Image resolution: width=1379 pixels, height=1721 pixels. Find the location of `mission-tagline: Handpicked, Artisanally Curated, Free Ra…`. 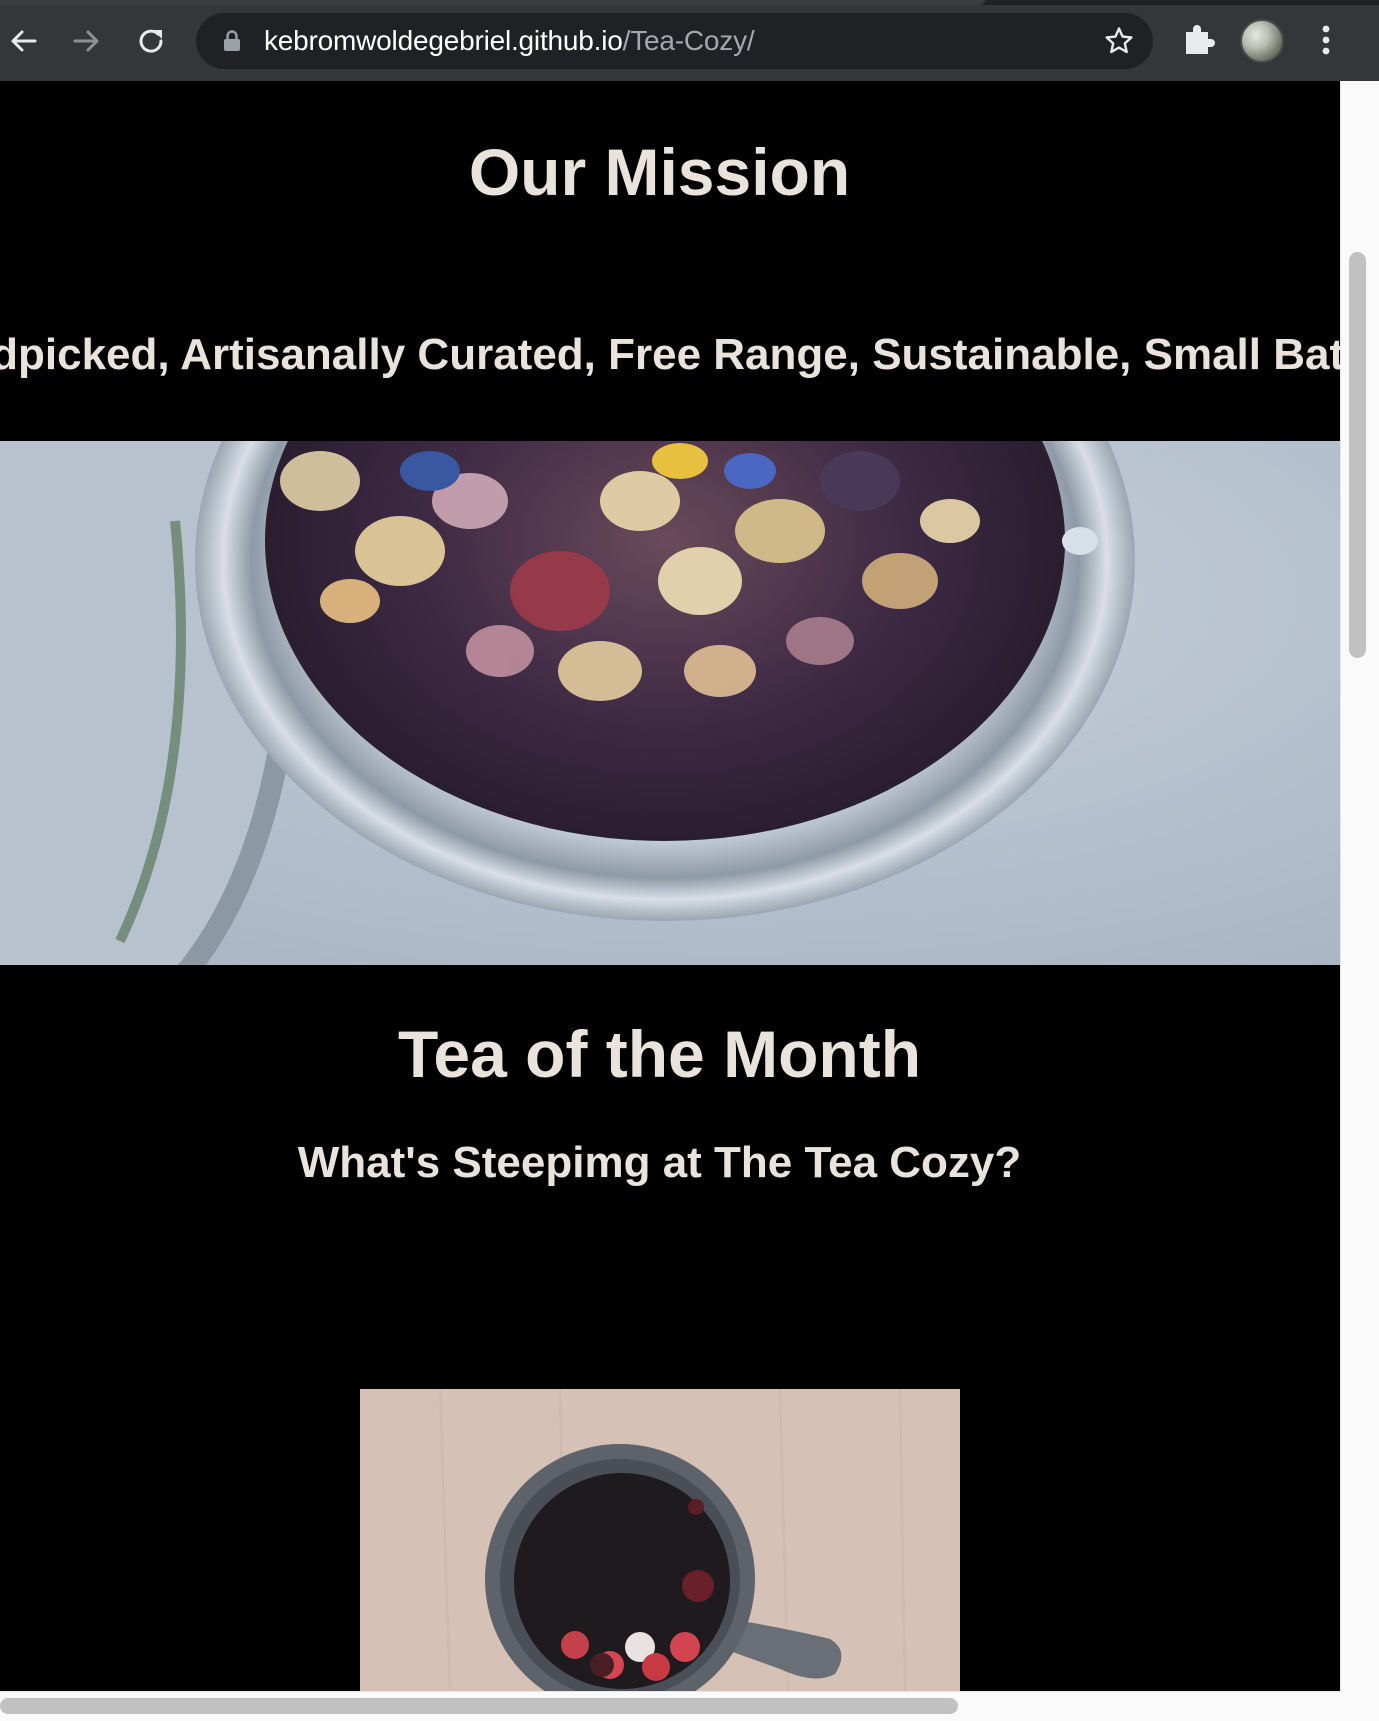

mission-tagline: Handpicked, Artisanally Curated, Free Ra… is located at coordinates (670, 354).